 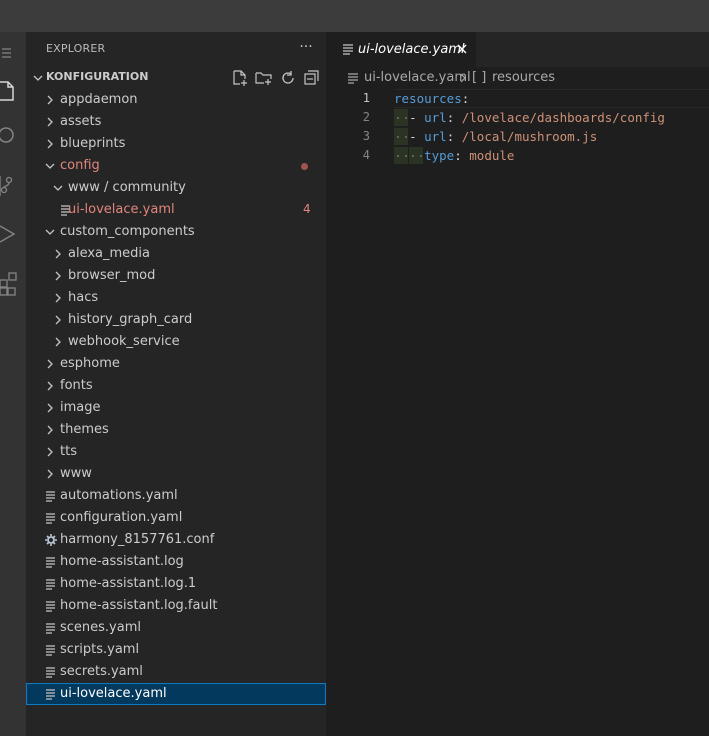 What do you see at coordinates (9, 185) in the screenshot?
I see `source-control-icon` at bounding box center [9, 185].